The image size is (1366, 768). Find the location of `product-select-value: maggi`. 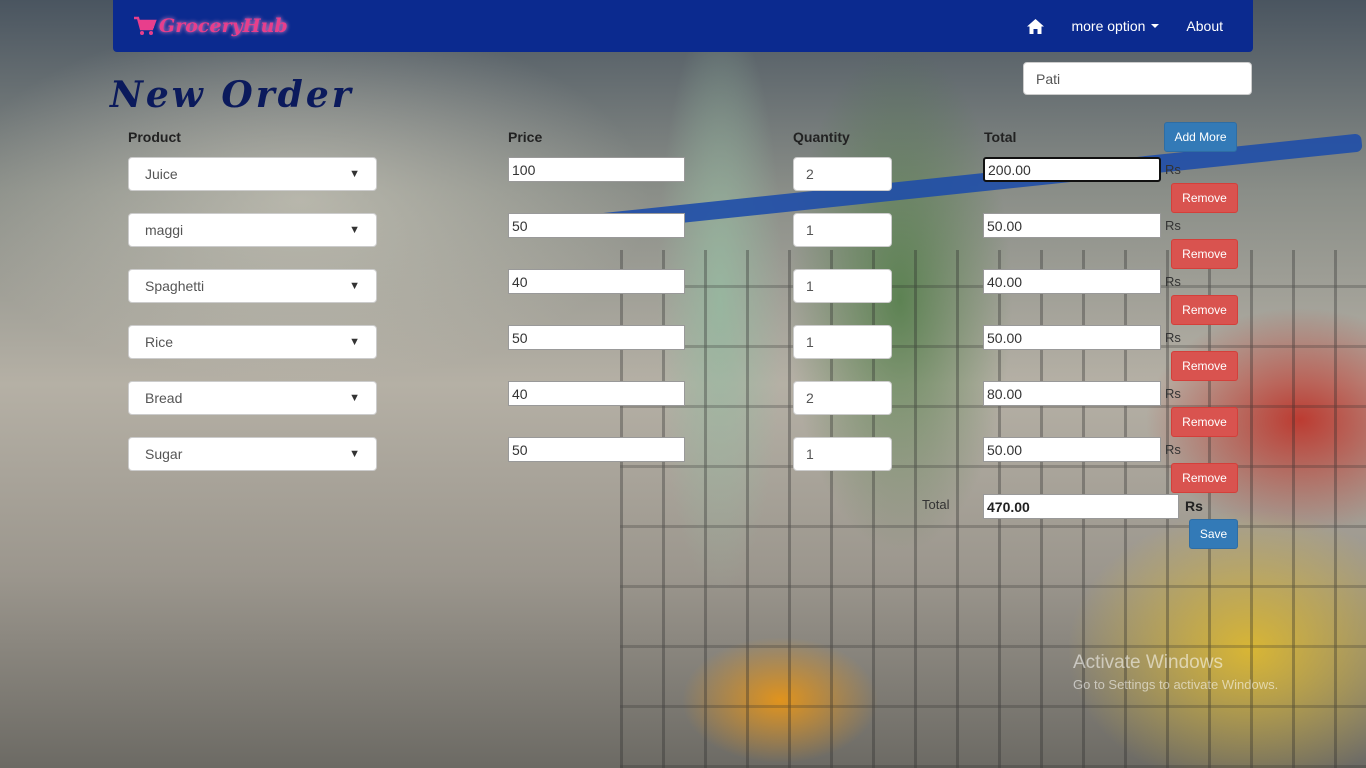

product-select-value: maggi is located at coordinates (164, 230).